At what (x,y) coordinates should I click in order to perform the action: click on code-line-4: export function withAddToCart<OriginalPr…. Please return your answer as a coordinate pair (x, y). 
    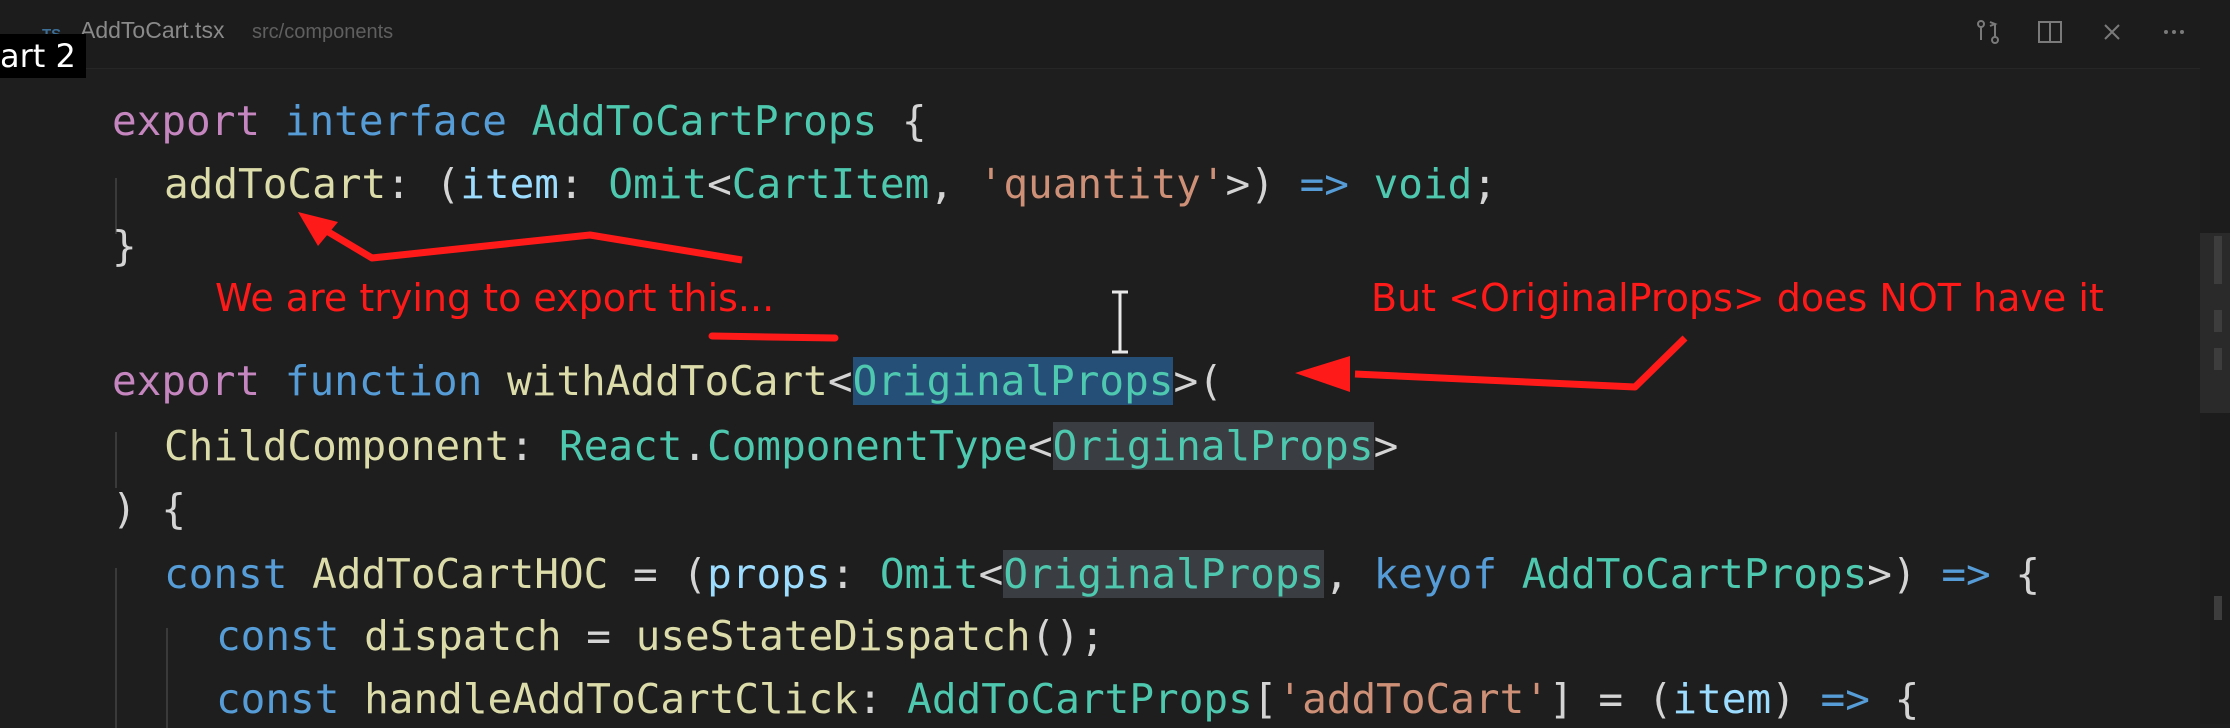
    Looking at the image, I should click on (667, 381).